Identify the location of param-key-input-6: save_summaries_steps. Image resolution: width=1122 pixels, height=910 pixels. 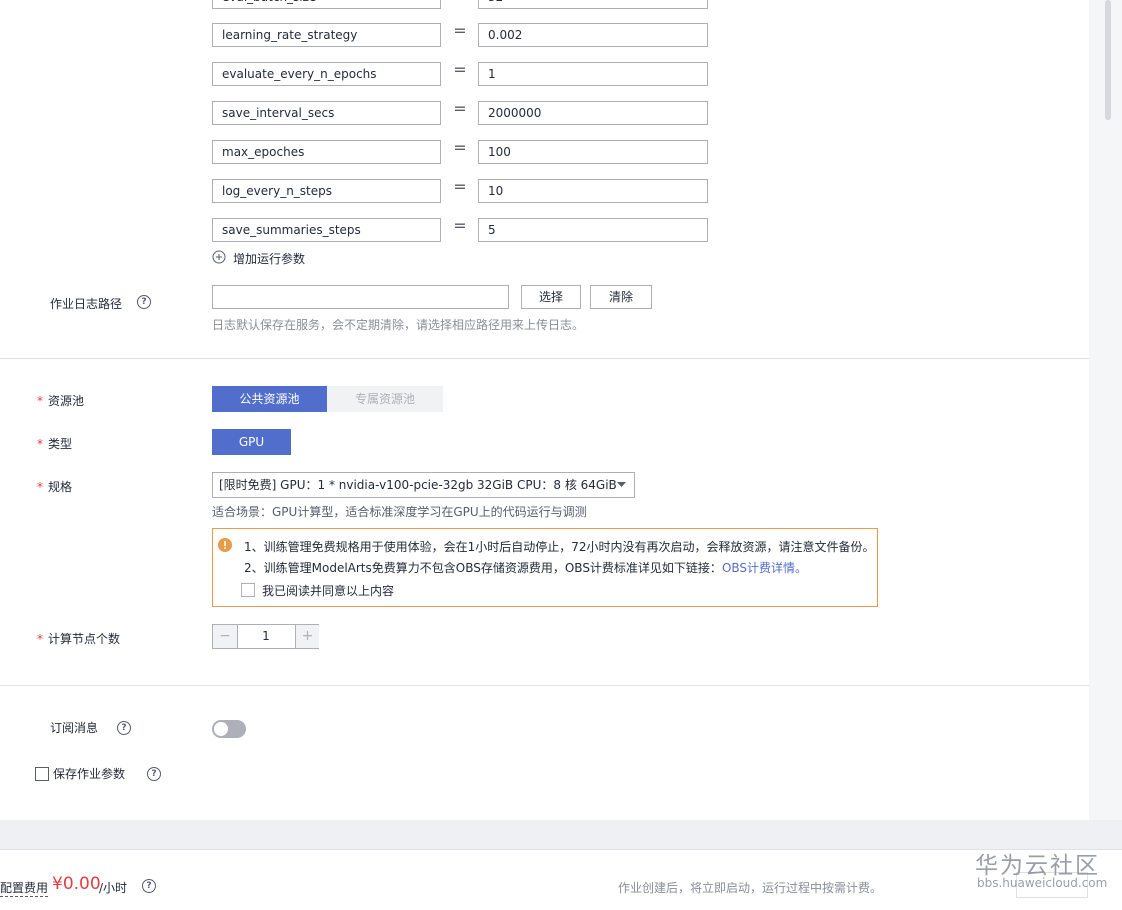
(326, 230).